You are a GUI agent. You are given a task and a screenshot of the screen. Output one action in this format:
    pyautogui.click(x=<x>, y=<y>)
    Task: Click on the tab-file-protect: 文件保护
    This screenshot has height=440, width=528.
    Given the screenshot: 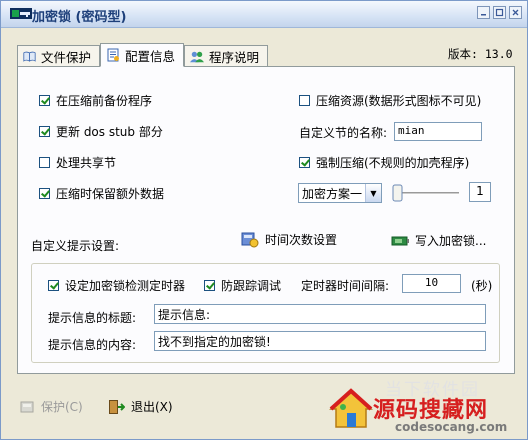 What is the action you would take?
    pyautogui.click(x=58, y=56)
    